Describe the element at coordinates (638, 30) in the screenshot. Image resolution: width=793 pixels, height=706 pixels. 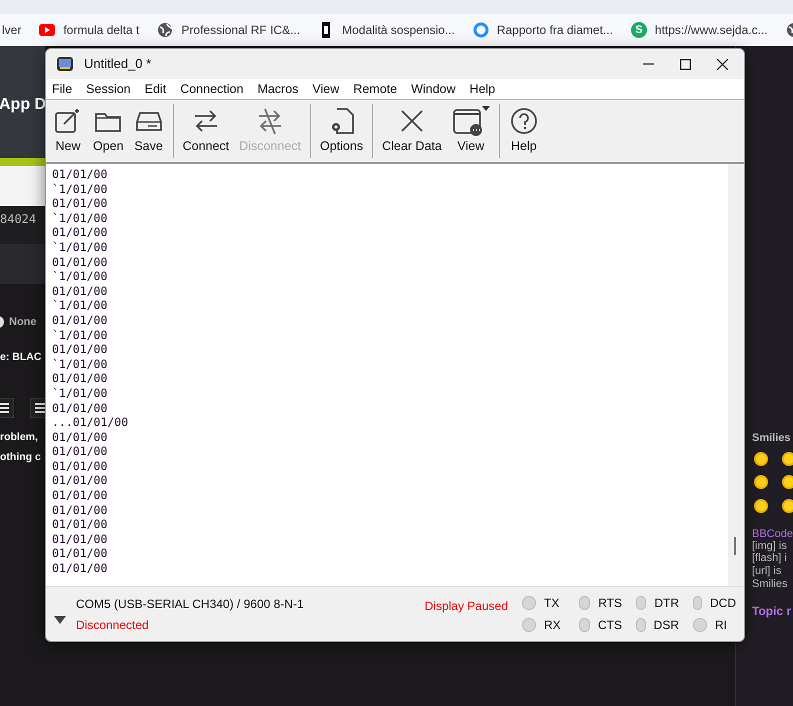
I see `letter-icon: S` at that location.